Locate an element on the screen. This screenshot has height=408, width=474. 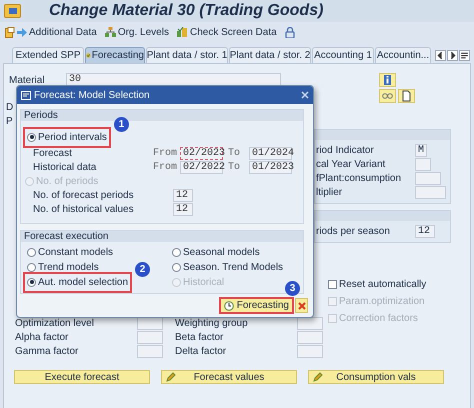
forecast-button: Forecasting is located at coordinates (256, 305).